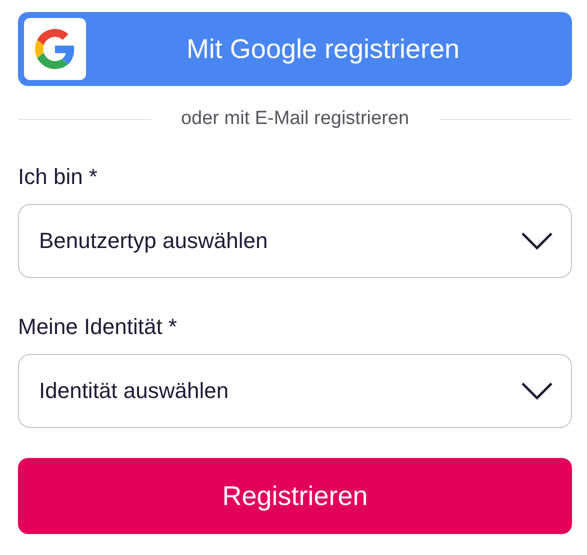 This screenshot has height=555, width=587. I want to click on google-signup-button: Mit Google registrieren, so click(295, 49).